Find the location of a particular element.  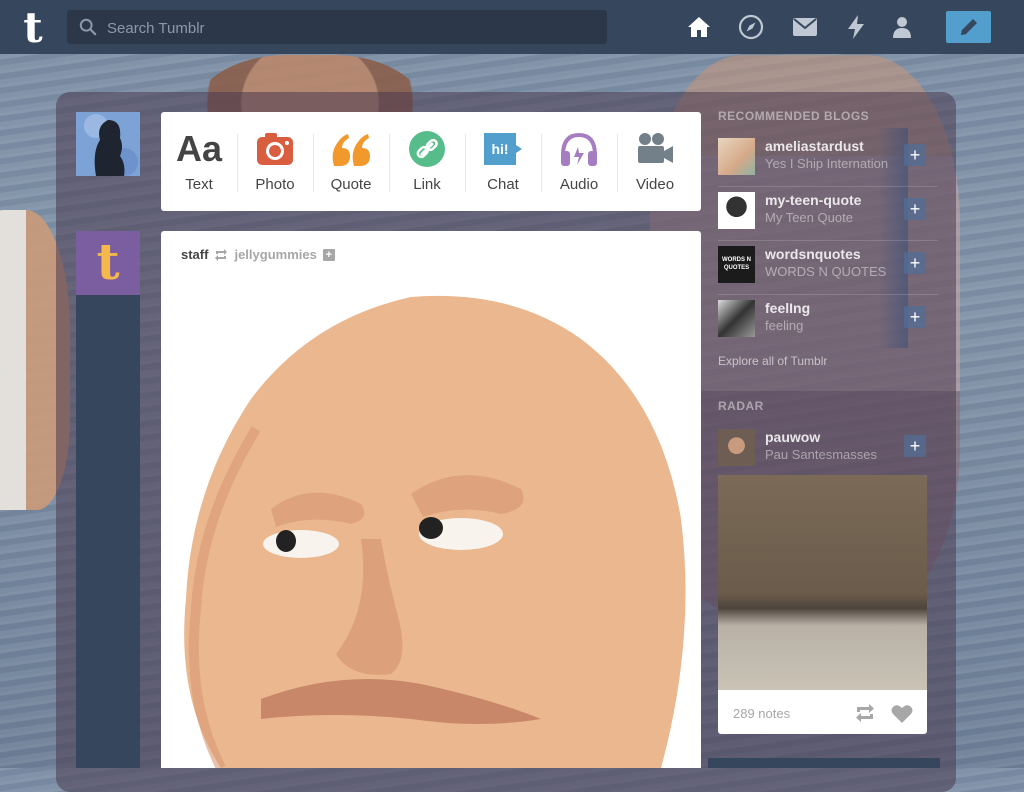

like-heart-icon is located at coordinates (902, 713).